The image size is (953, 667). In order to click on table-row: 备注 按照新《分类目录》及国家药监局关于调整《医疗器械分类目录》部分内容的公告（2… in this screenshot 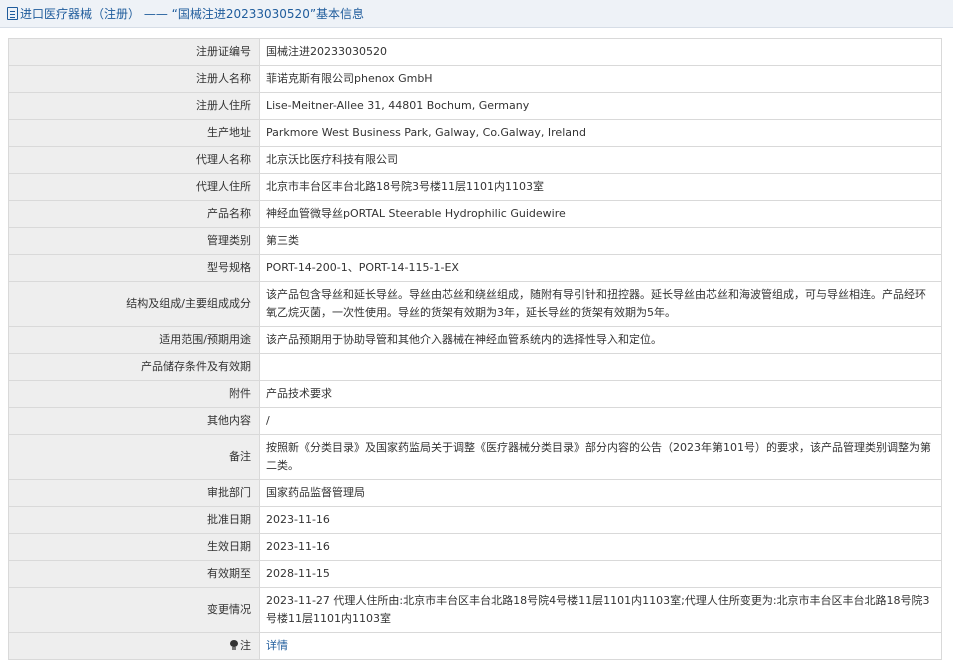, I will do `click(475, 457)`.